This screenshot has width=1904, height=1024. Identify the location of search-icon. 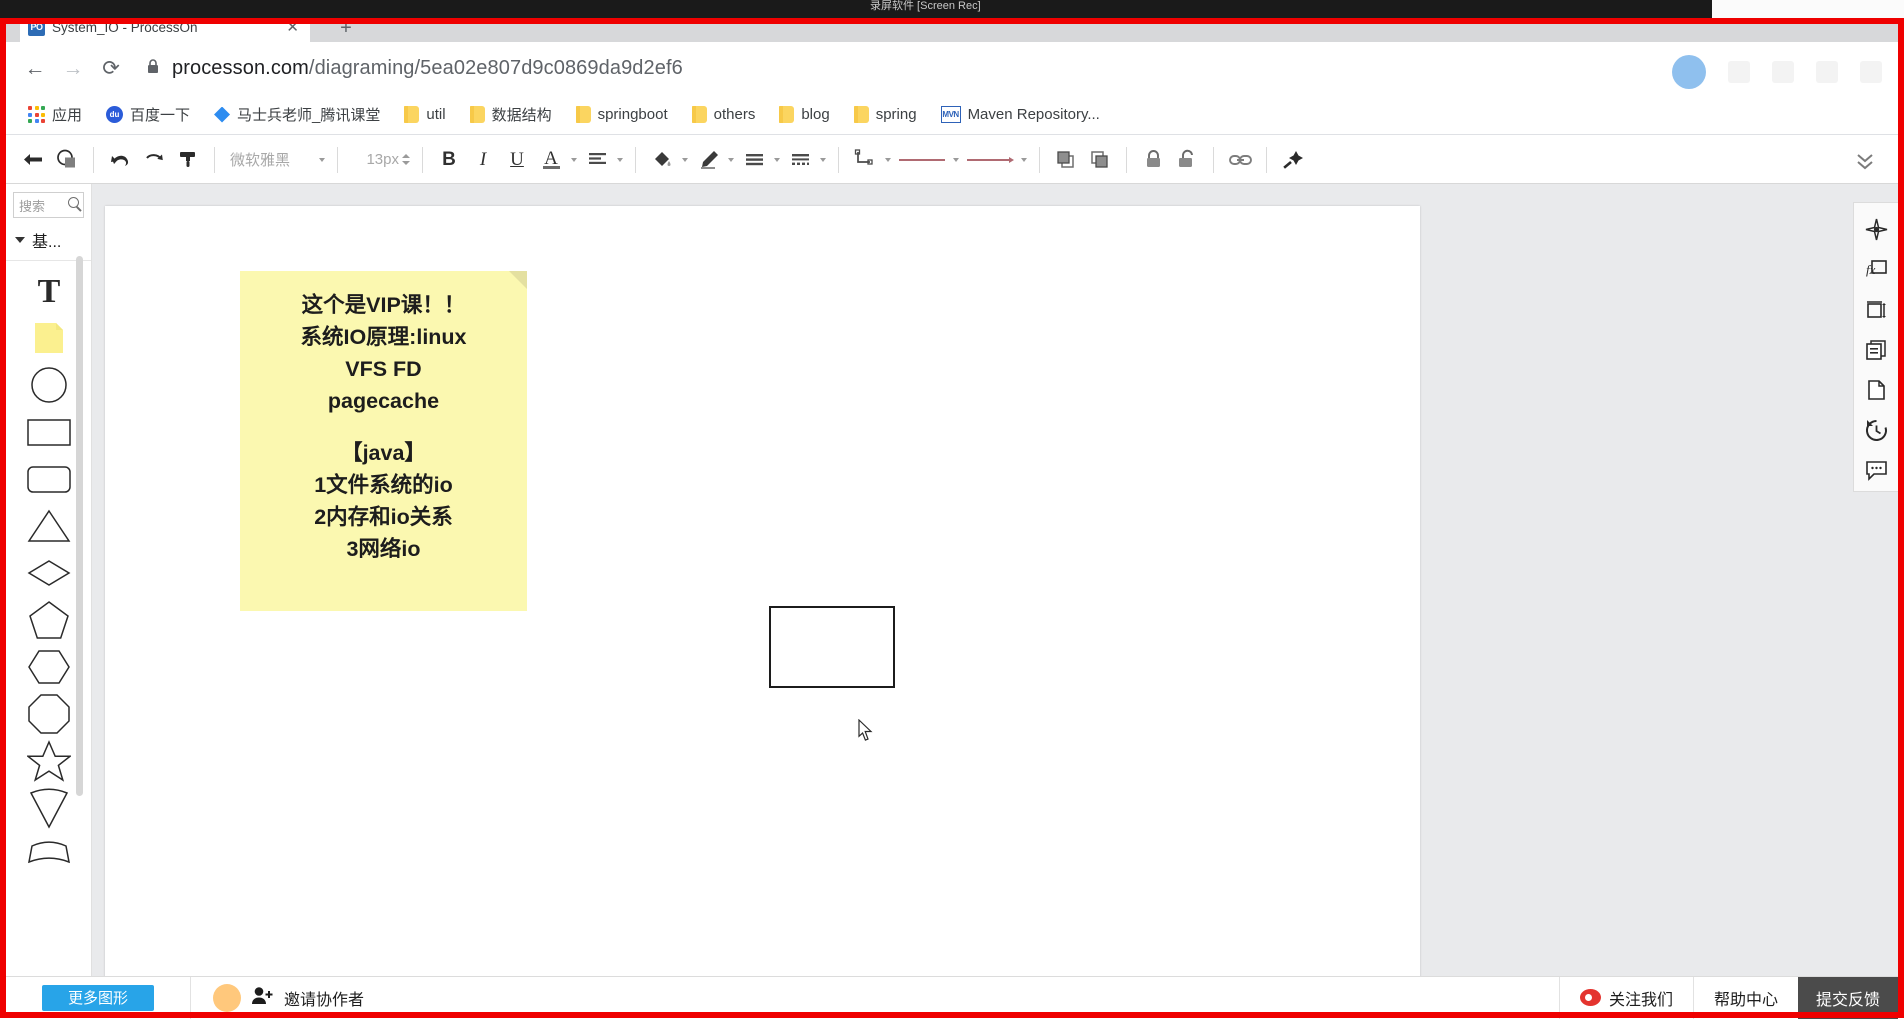
(73, 202).